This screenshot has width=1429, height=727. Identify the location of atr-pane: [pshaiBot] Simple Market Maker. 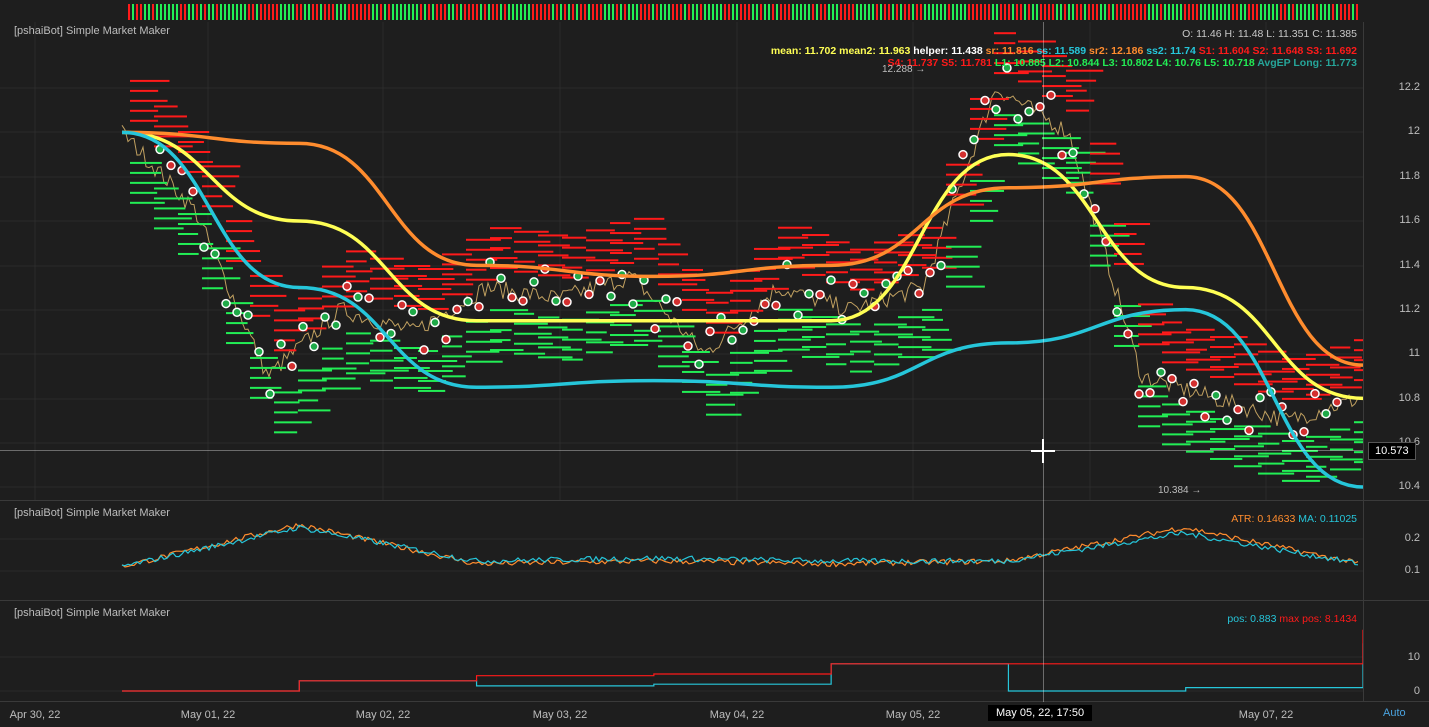
(681, 550).